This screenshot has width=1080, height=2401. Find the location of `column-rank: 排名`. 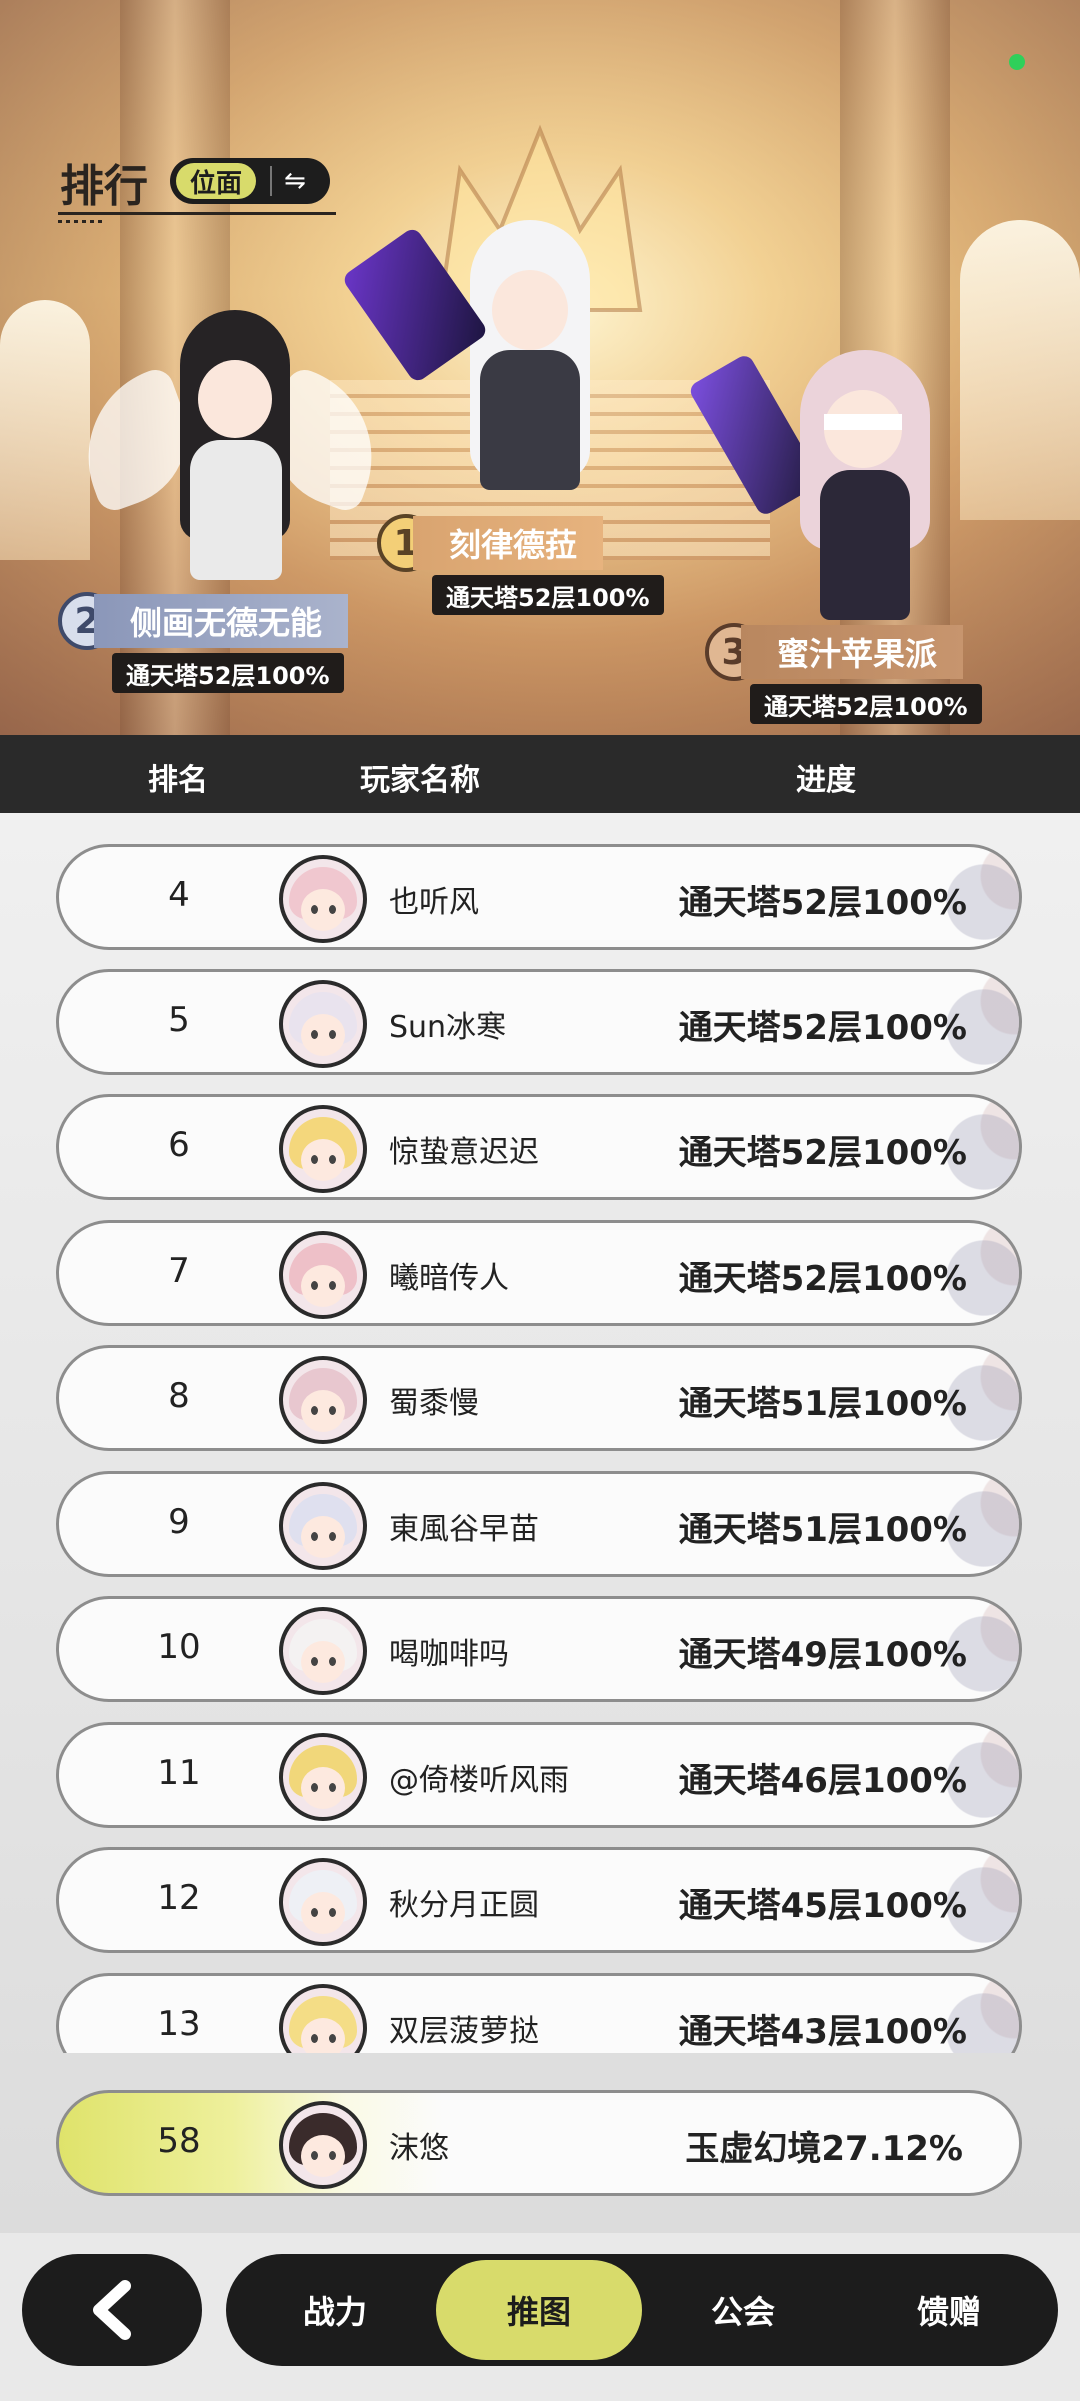

column-rank: 排名 is located at coordinates (178, 780).